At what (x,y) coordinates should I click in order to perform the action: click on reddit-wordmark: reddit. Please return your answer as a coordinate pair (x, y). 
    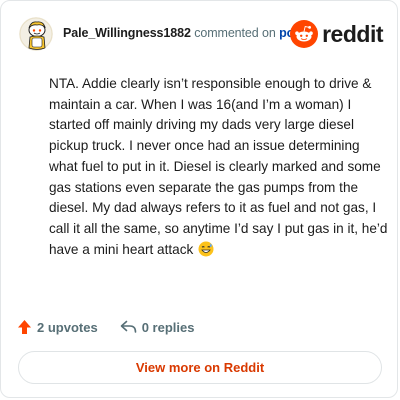
    Looking at the image, I should click on (352, 33).